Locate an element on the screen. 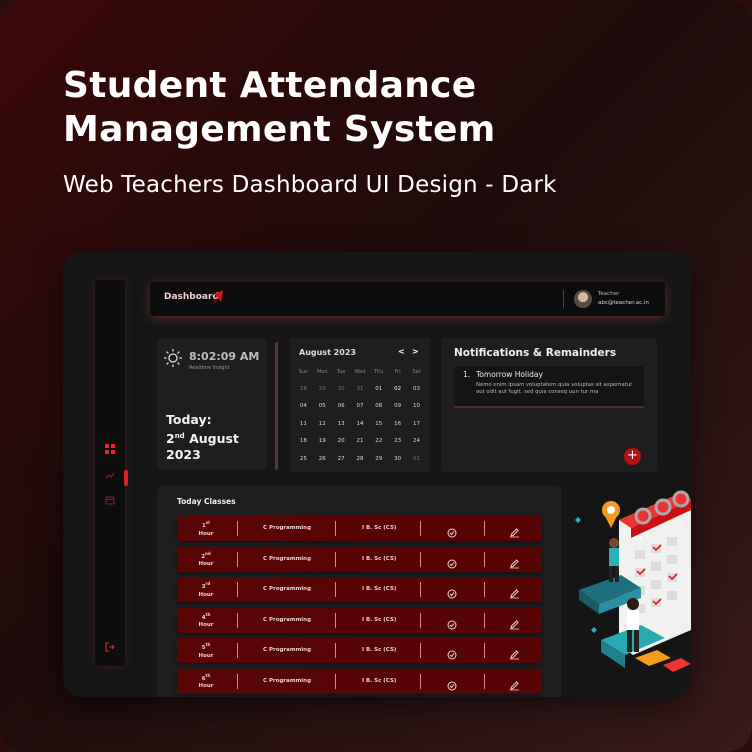 The width and height of the screenshot is (752, 752). calendar-day: 15 is located at coordinates (378, 424).